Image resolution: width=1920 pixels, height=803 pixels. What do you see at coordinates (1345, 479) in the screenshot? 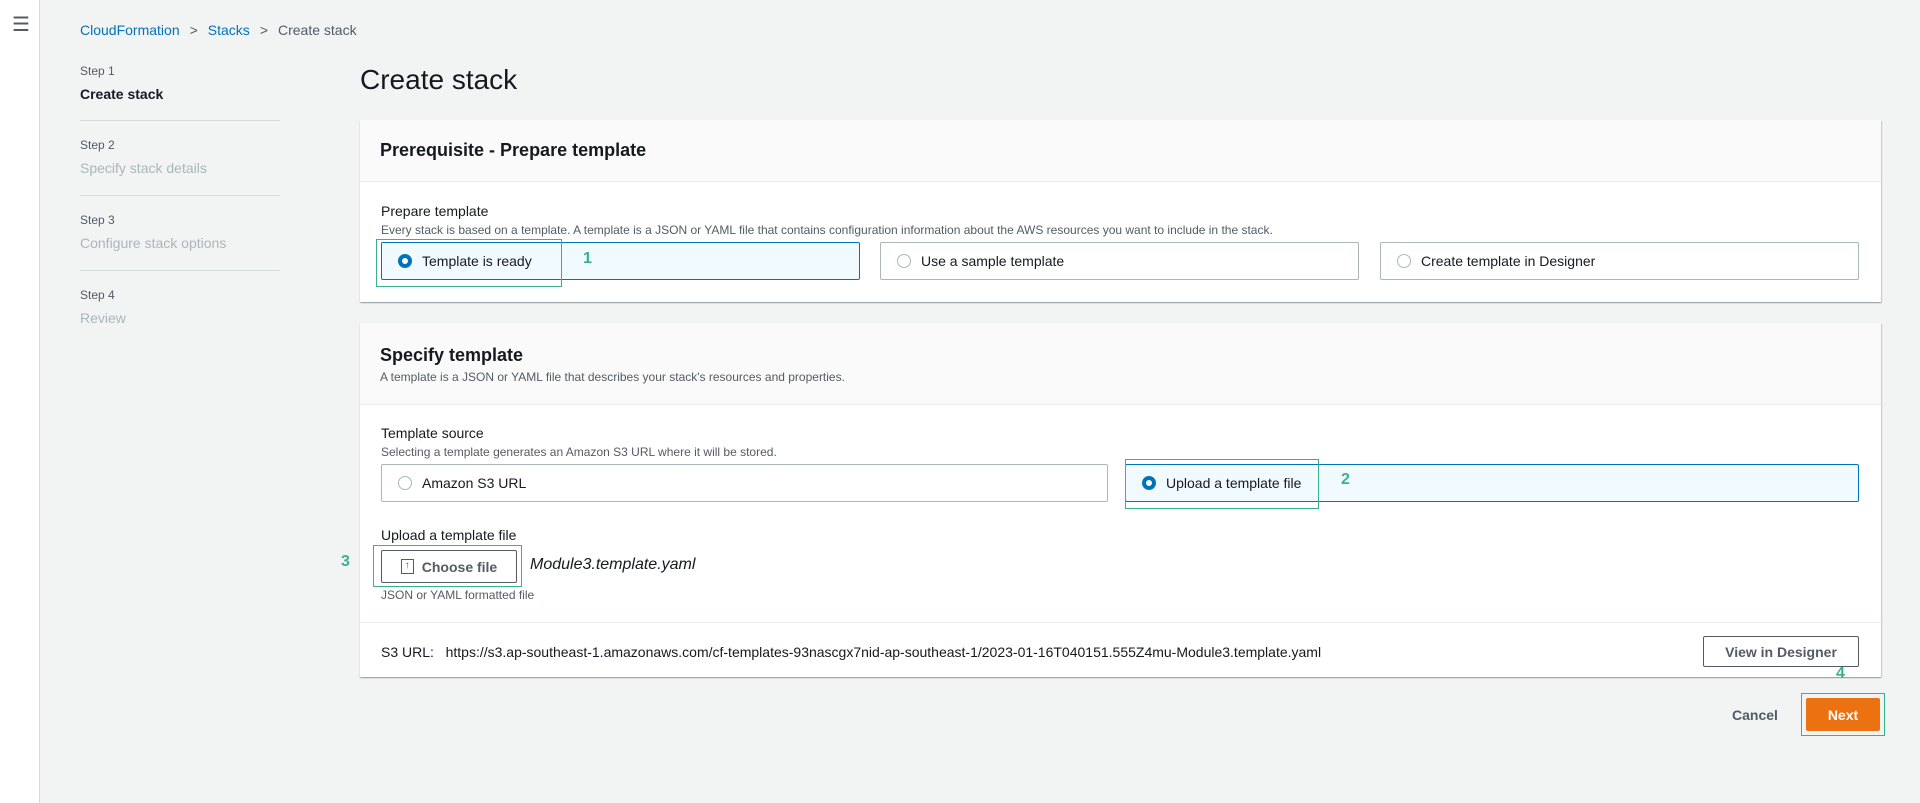
I see `annotation-number-2: 2` at bounding box center [1345, 479].